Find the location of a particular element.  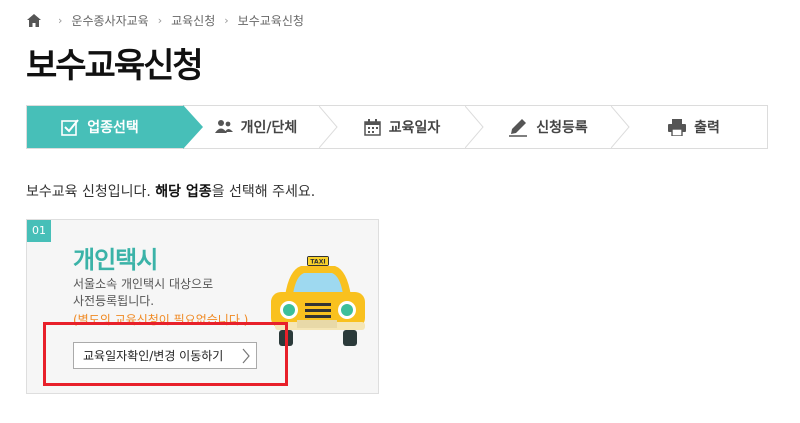

card-description: 서울소속 개인택시 대상으로 사전등록됩니다. is located at coordinates (173, 293).